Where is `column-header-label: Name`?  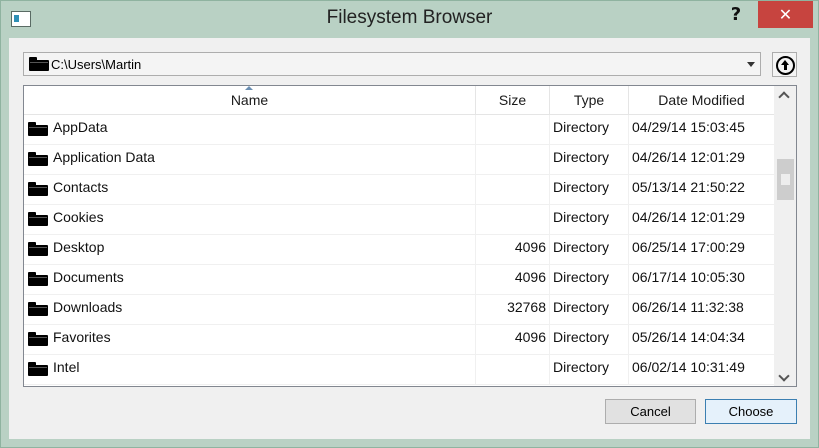
column-header-label: Name is located at coordinates (249, 100).